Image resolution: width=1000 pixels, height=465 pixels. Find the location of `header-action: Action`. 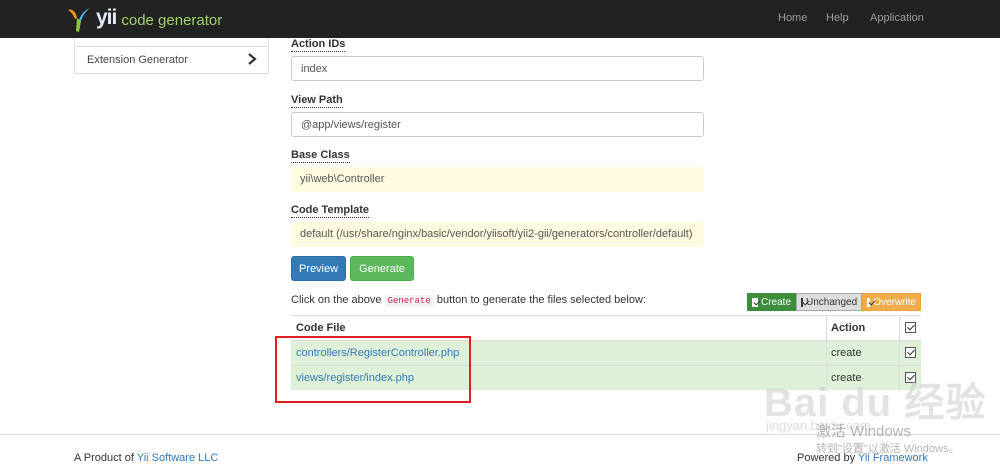

header-action: Action is located at coordinates (848, 328).